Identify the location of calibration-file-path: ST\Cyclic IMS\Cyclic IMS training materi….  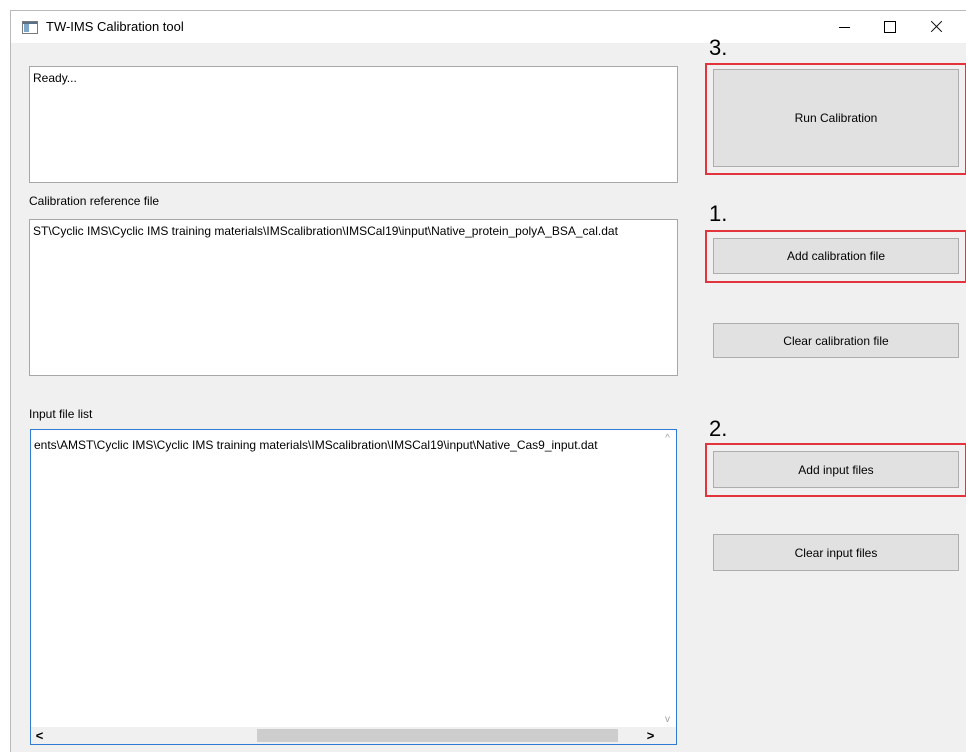
(325, 231).